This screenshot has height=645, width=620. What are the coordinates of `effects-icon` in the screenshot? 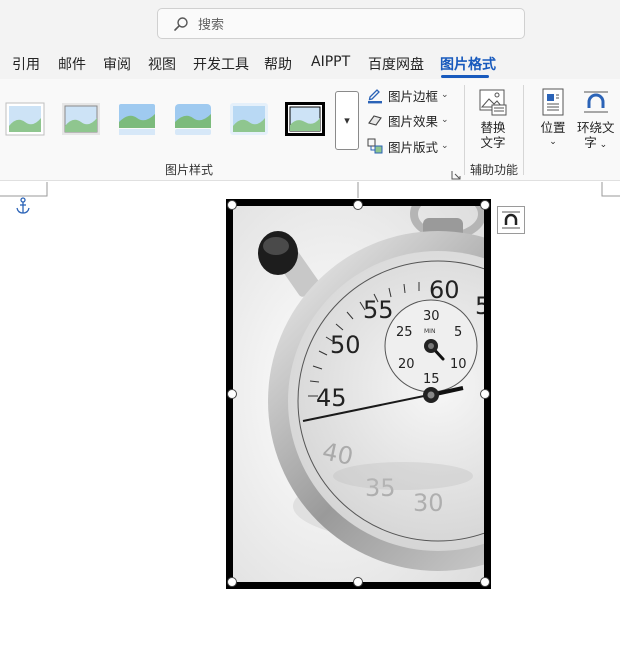 It's located at (375, 120).